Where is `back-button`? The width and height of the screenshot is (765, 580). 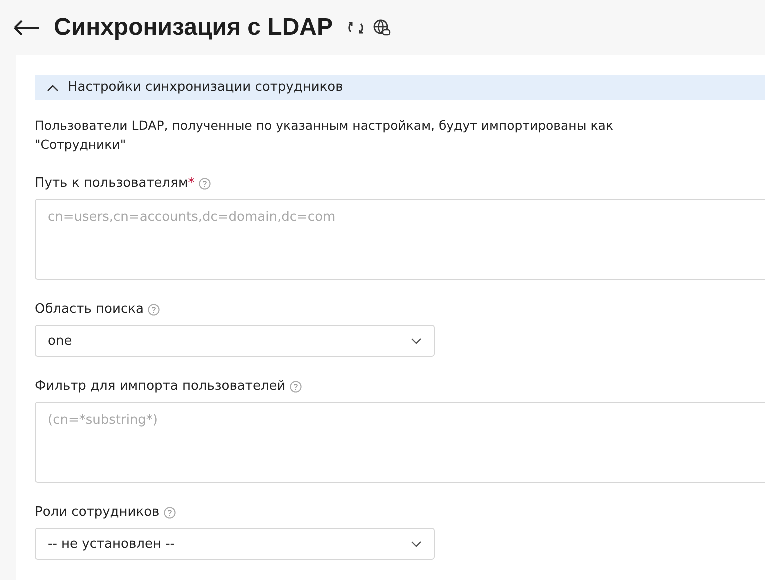
back-button is located at coordinates (27, 28).